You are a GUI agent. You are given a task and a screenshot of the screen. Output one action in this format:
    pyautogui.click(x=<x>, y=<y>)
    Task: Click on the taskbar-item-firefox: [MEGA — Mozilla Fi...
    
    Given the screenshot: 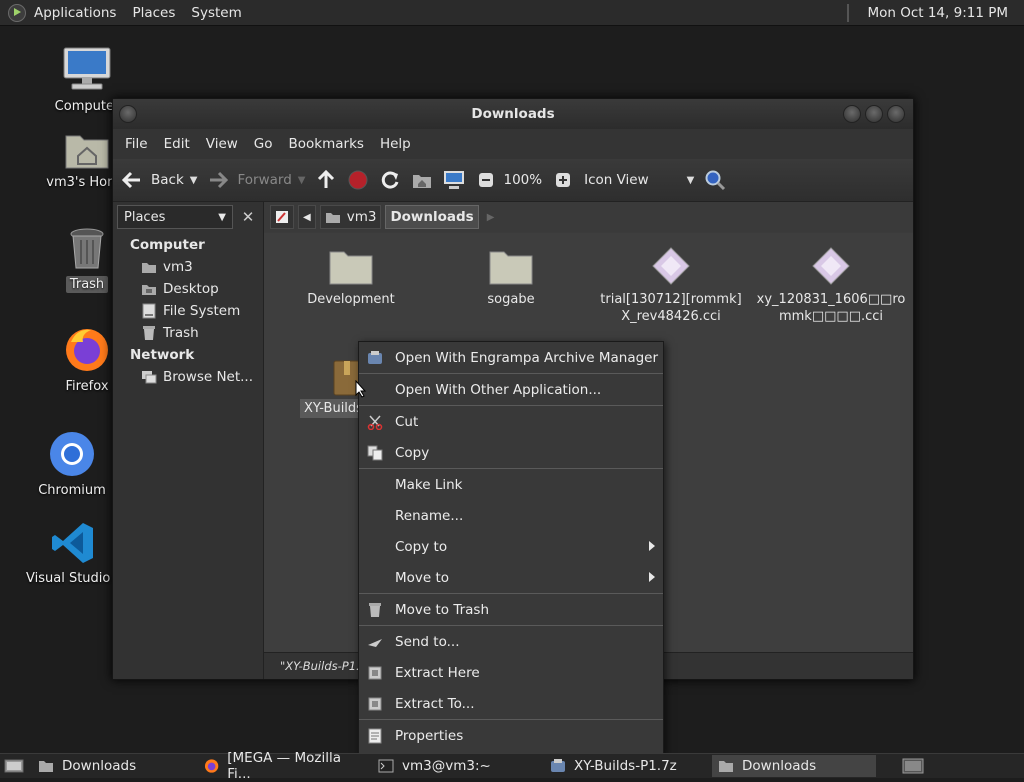 What is the action you would take?
    pyautogui.click(x=283, y=766)
    